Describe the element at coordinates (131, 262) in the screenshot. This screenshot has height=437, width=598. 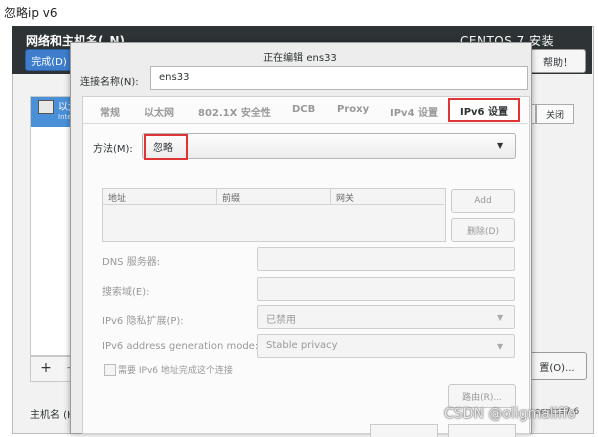
I see `dns-label: DNS 服务器:` at that location.